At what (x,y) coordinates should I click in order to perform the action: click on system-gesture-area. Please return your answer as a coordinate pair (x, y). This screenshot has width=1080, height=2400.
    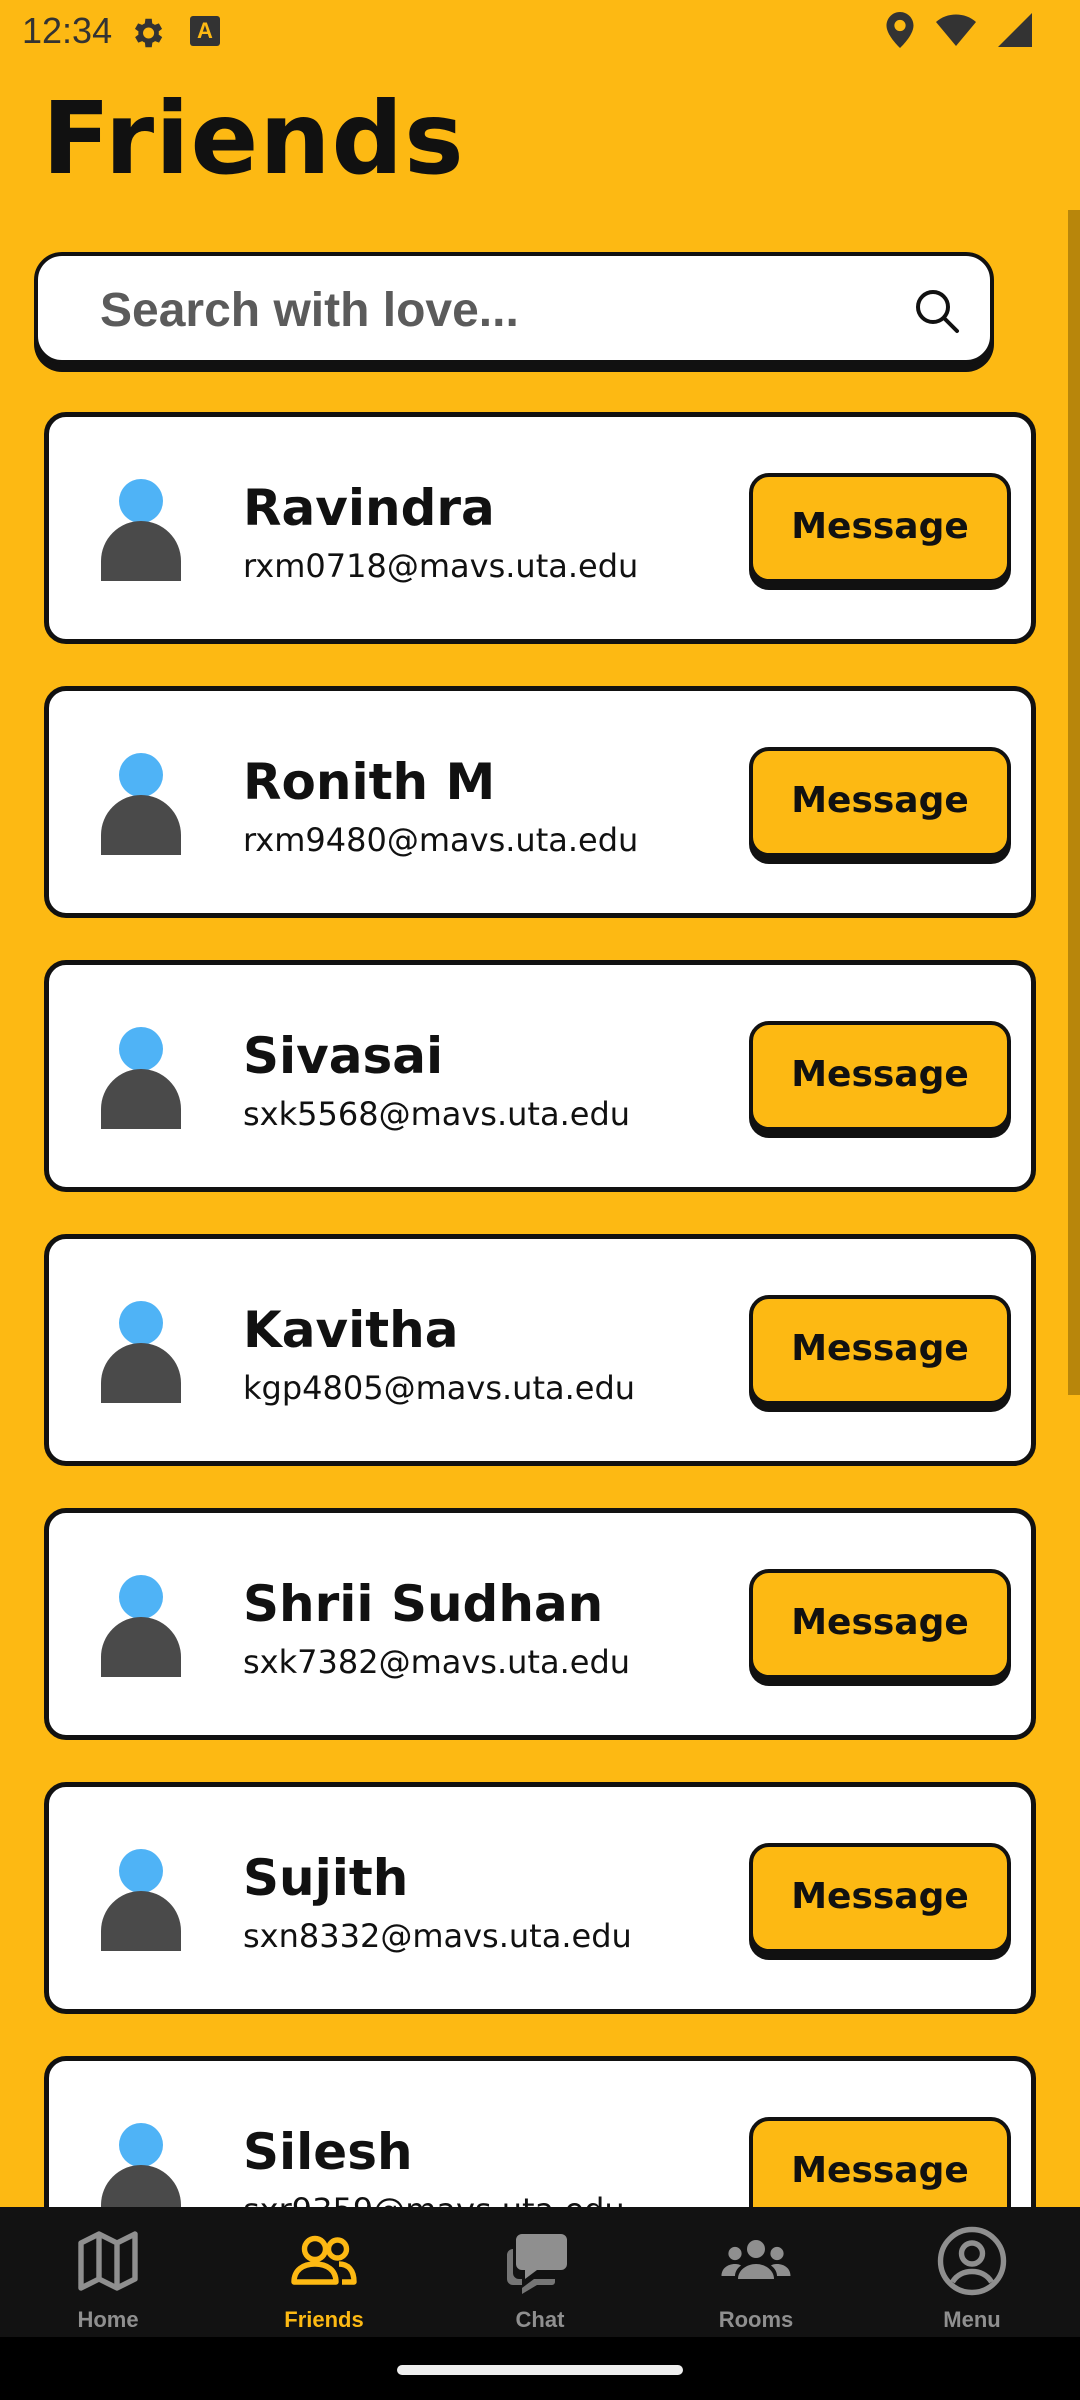
    Looking at the image, I should click on (540, 2368).